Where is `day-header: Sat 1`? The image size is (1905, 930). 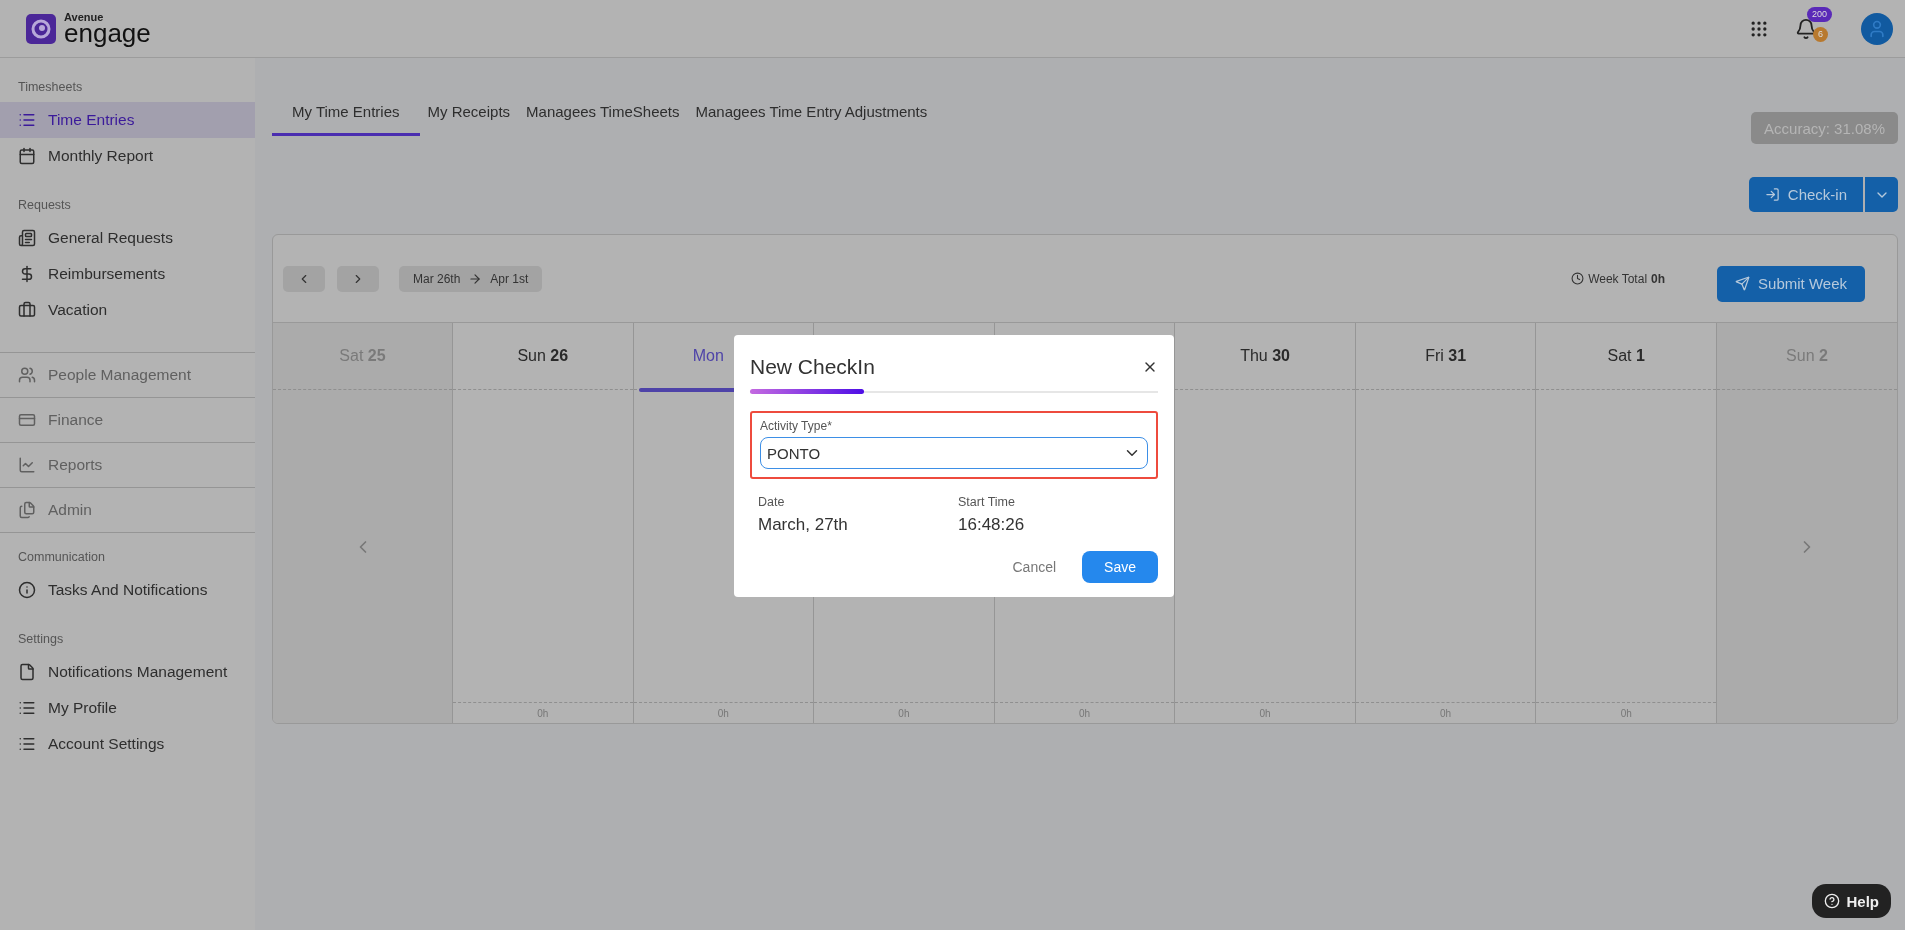
day-header: Sat 1 is located at coordinates (1626, 356).